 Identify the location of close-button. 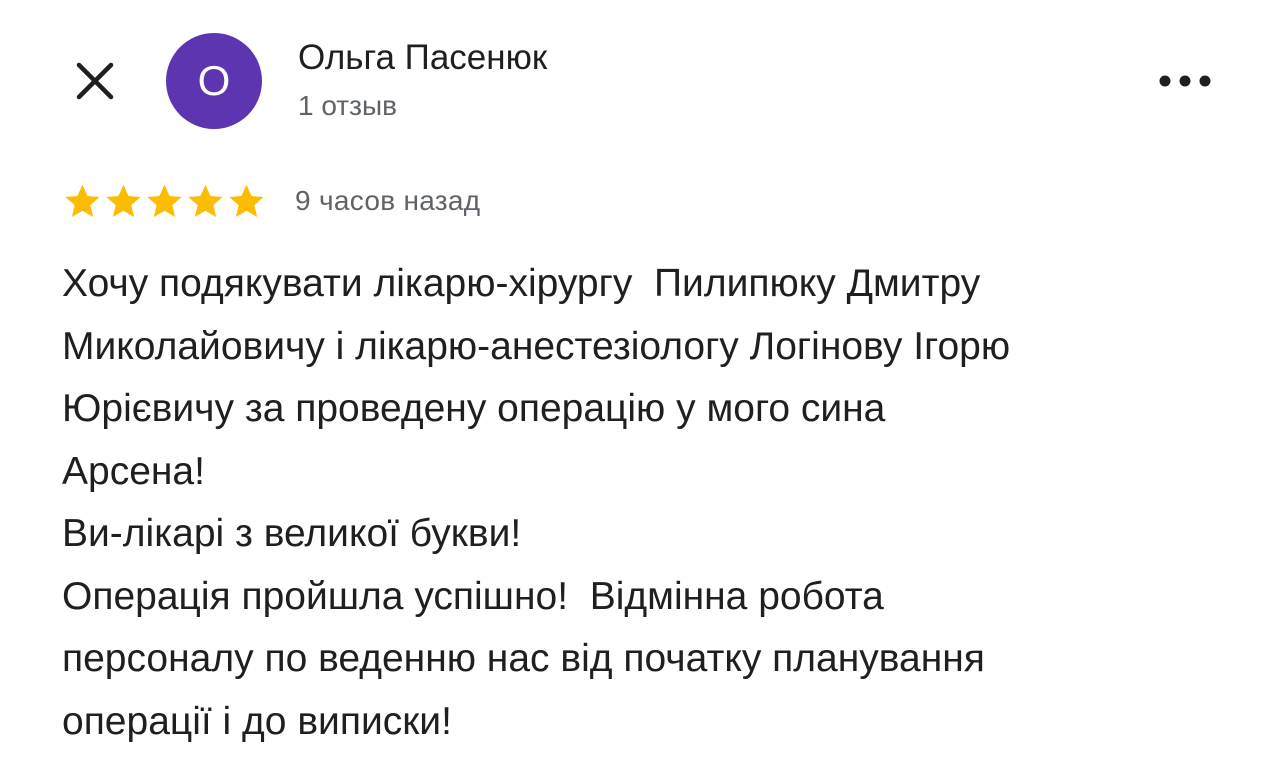
(95, 81).